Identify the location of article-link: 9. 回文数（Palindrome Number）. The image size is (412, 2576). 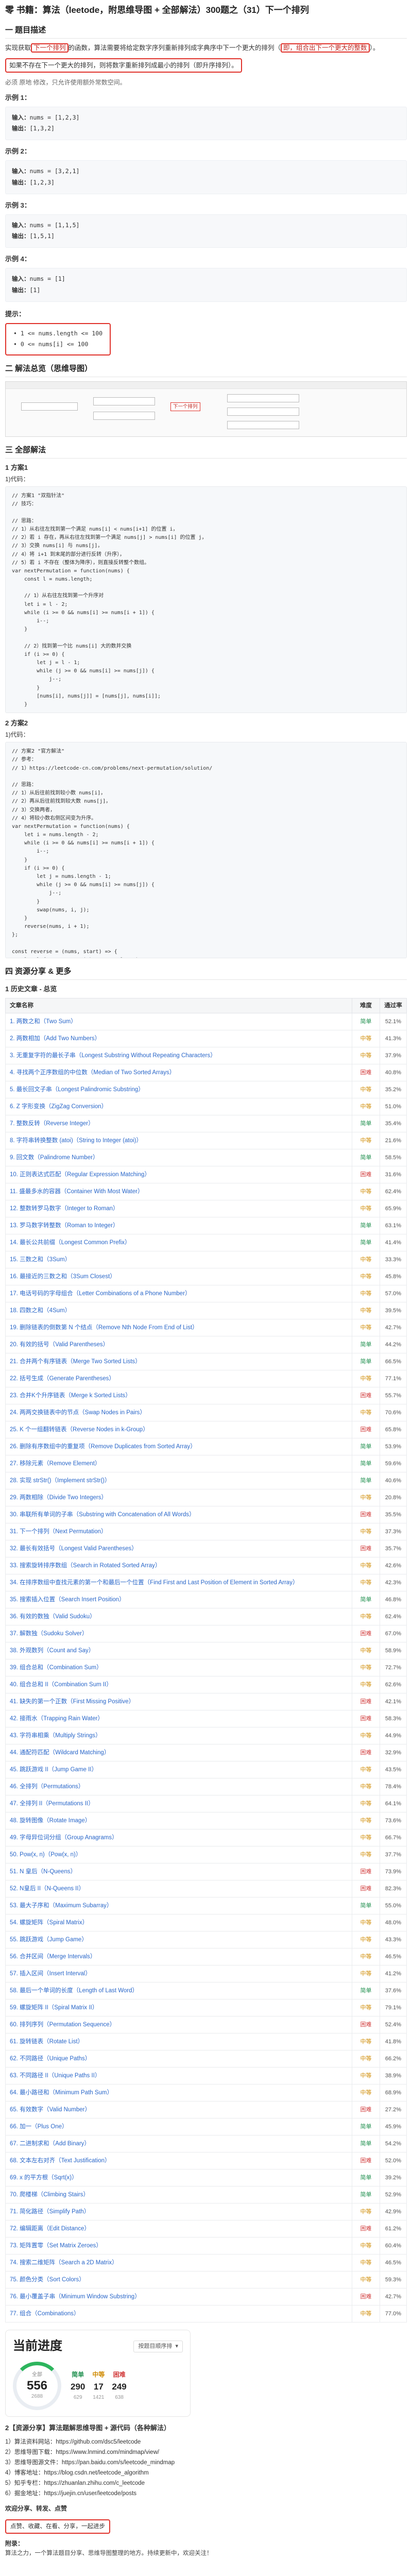
(178, 1158).